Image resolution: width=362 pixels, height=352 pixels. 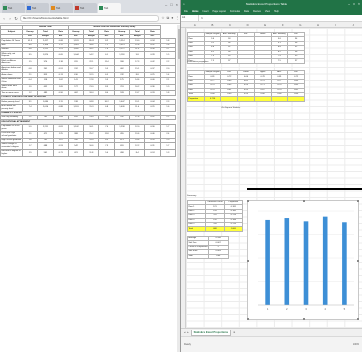 I want to click on browser-toolbar-icons: ☆ ⧉ ● ⋮, so click(x=170, y=18).